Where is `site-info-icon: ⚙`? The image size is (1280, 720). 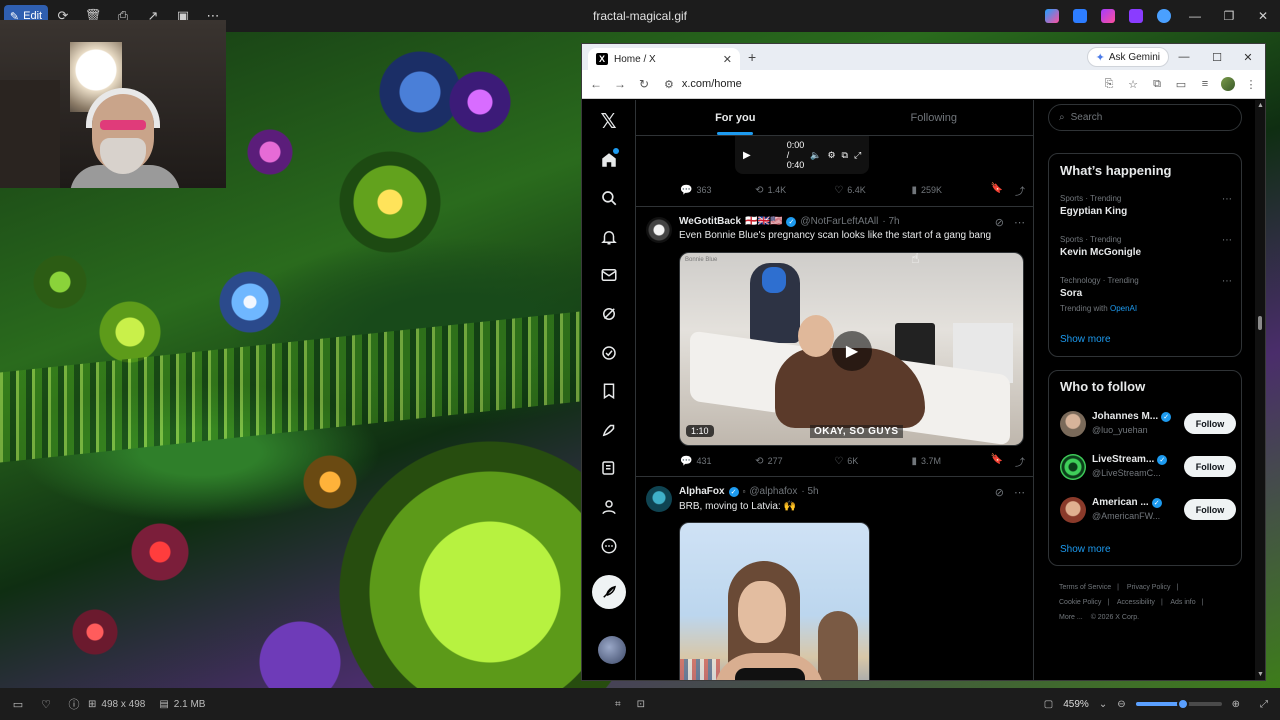 site-info-icon: ⚙ is located at coordinates (669, 84).